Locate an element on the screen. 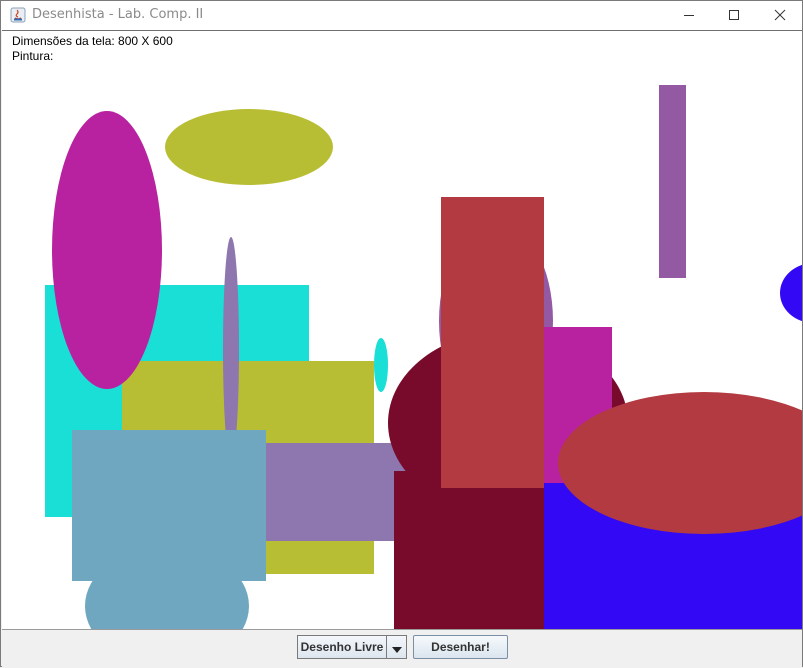 This screenshot has height=668, width=803. maximize-icon is located at coordinates (734, 15).